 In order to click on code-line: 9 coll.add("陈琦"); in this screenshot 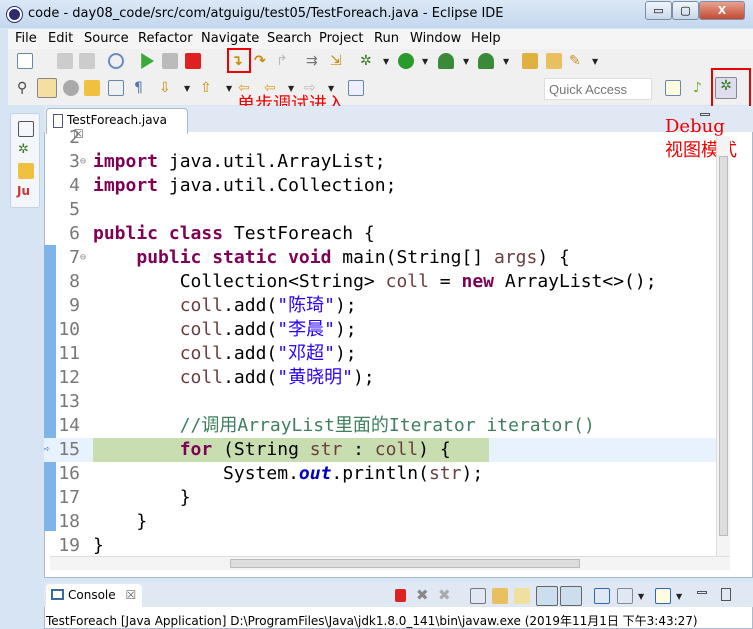, I will do `click(380, 306)`.